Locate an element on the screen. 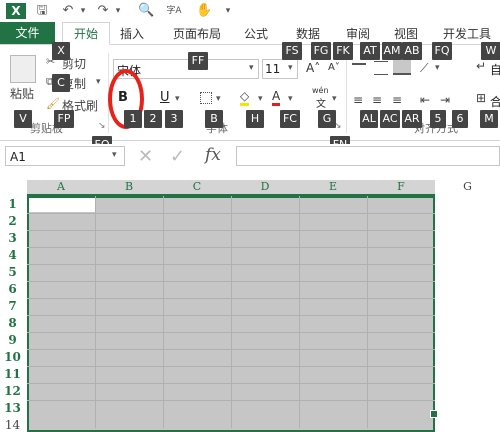  row-header-4: 4 is located at coordinates (12, 255).